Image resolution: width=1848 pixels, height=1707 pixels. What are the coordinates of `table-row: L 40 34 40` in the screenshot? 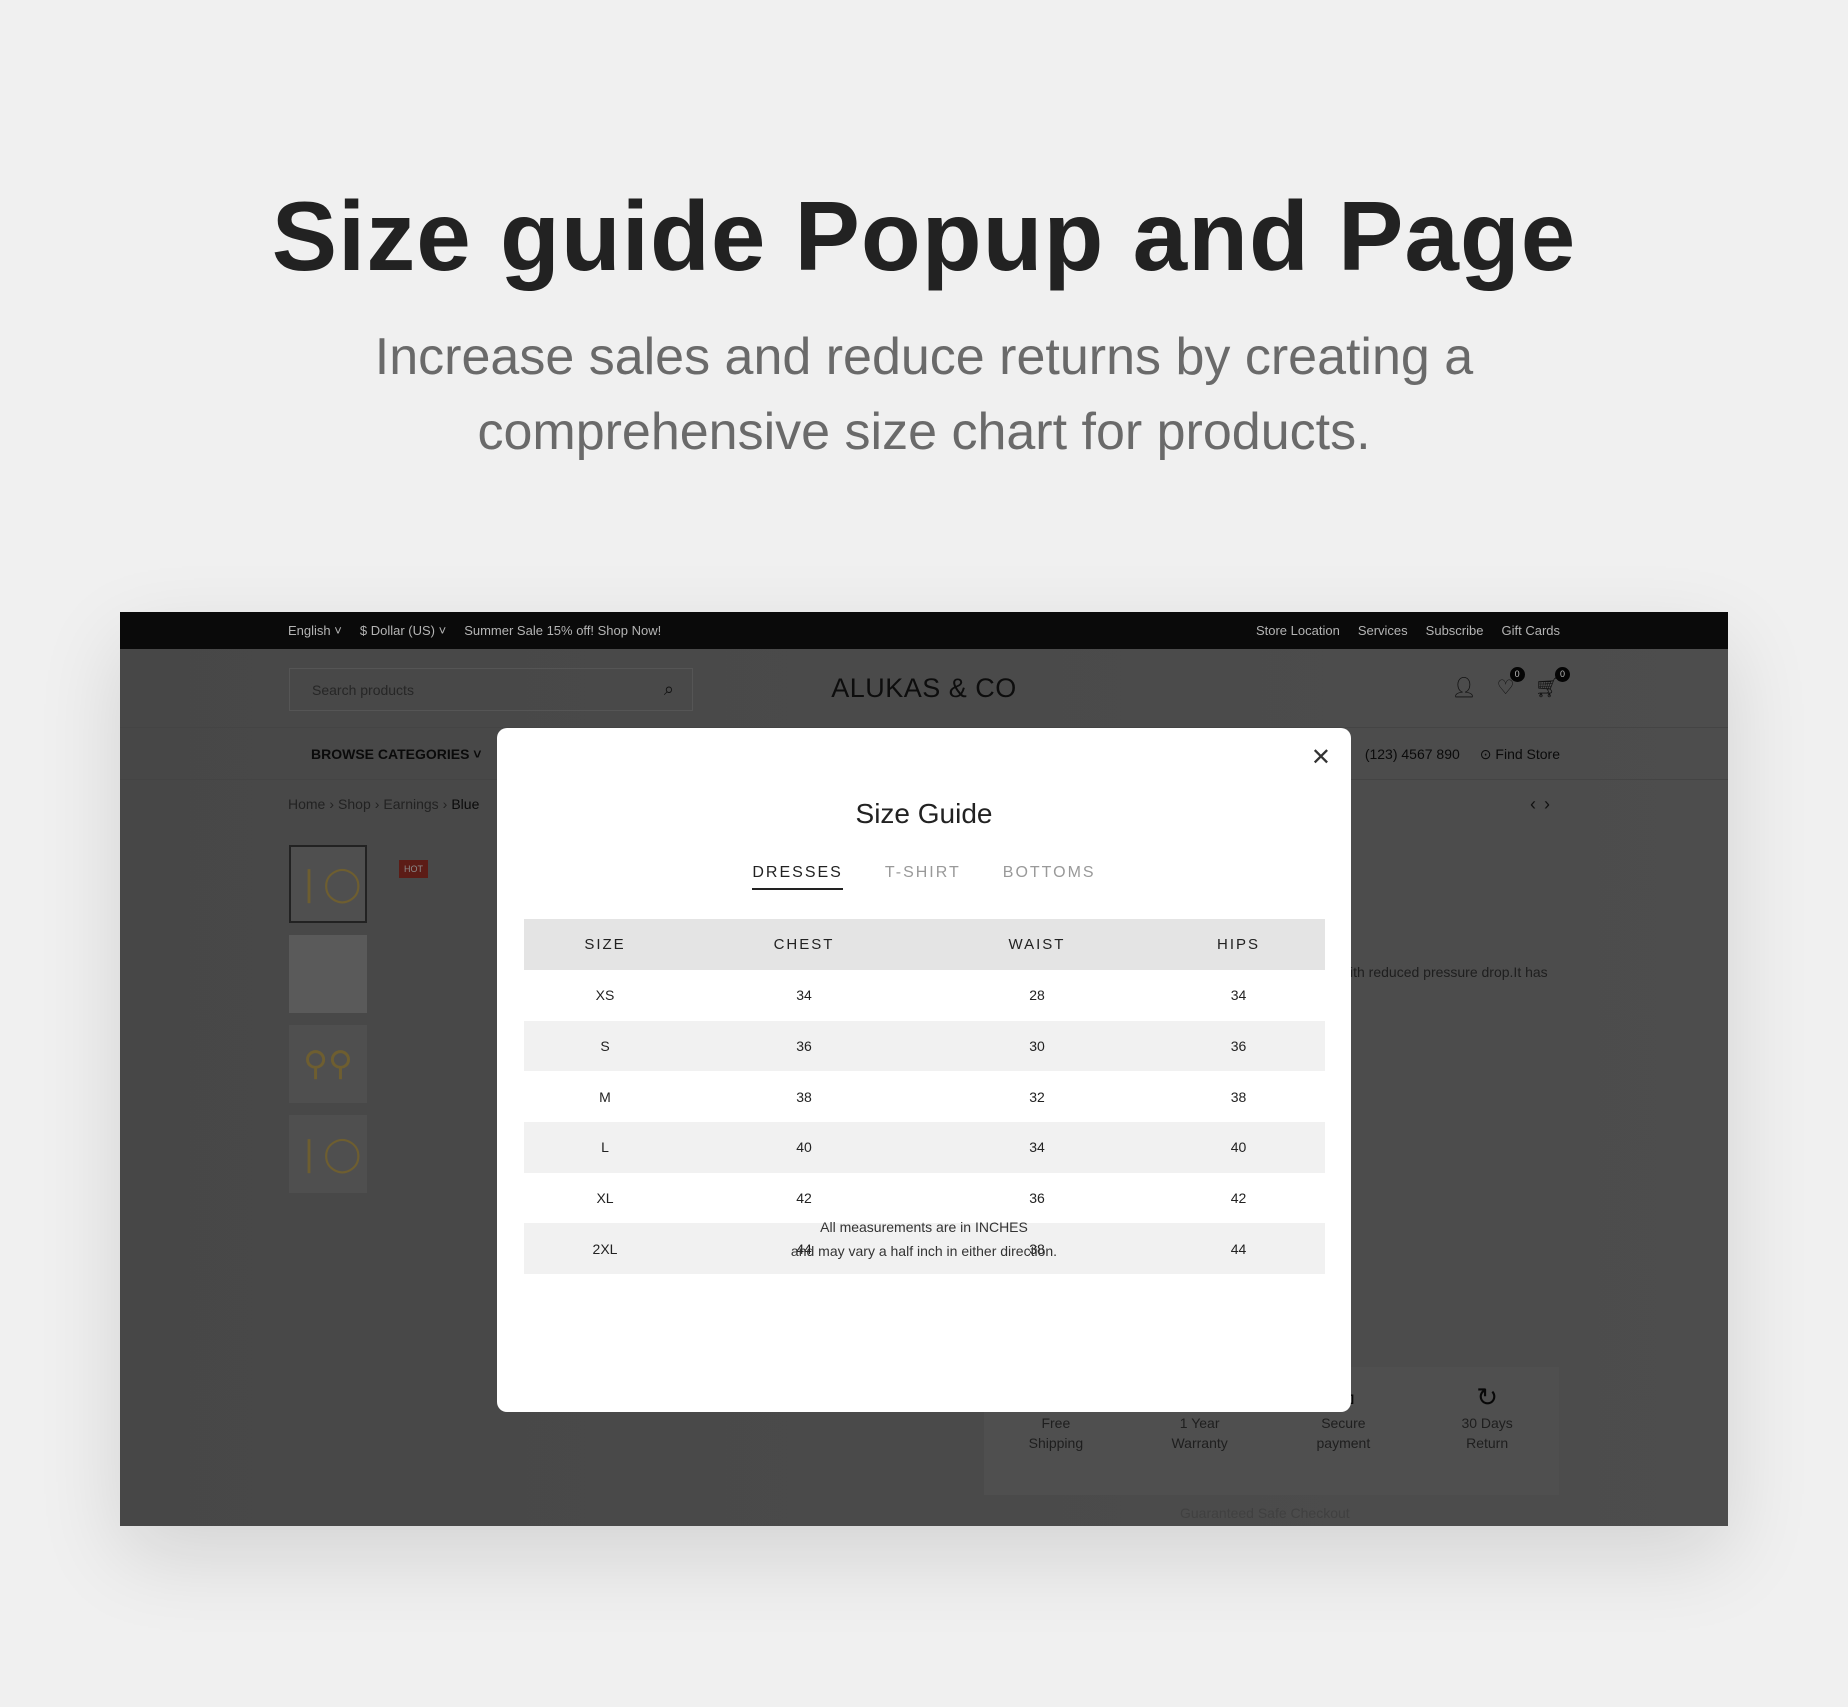 It's located at (924, 1147).